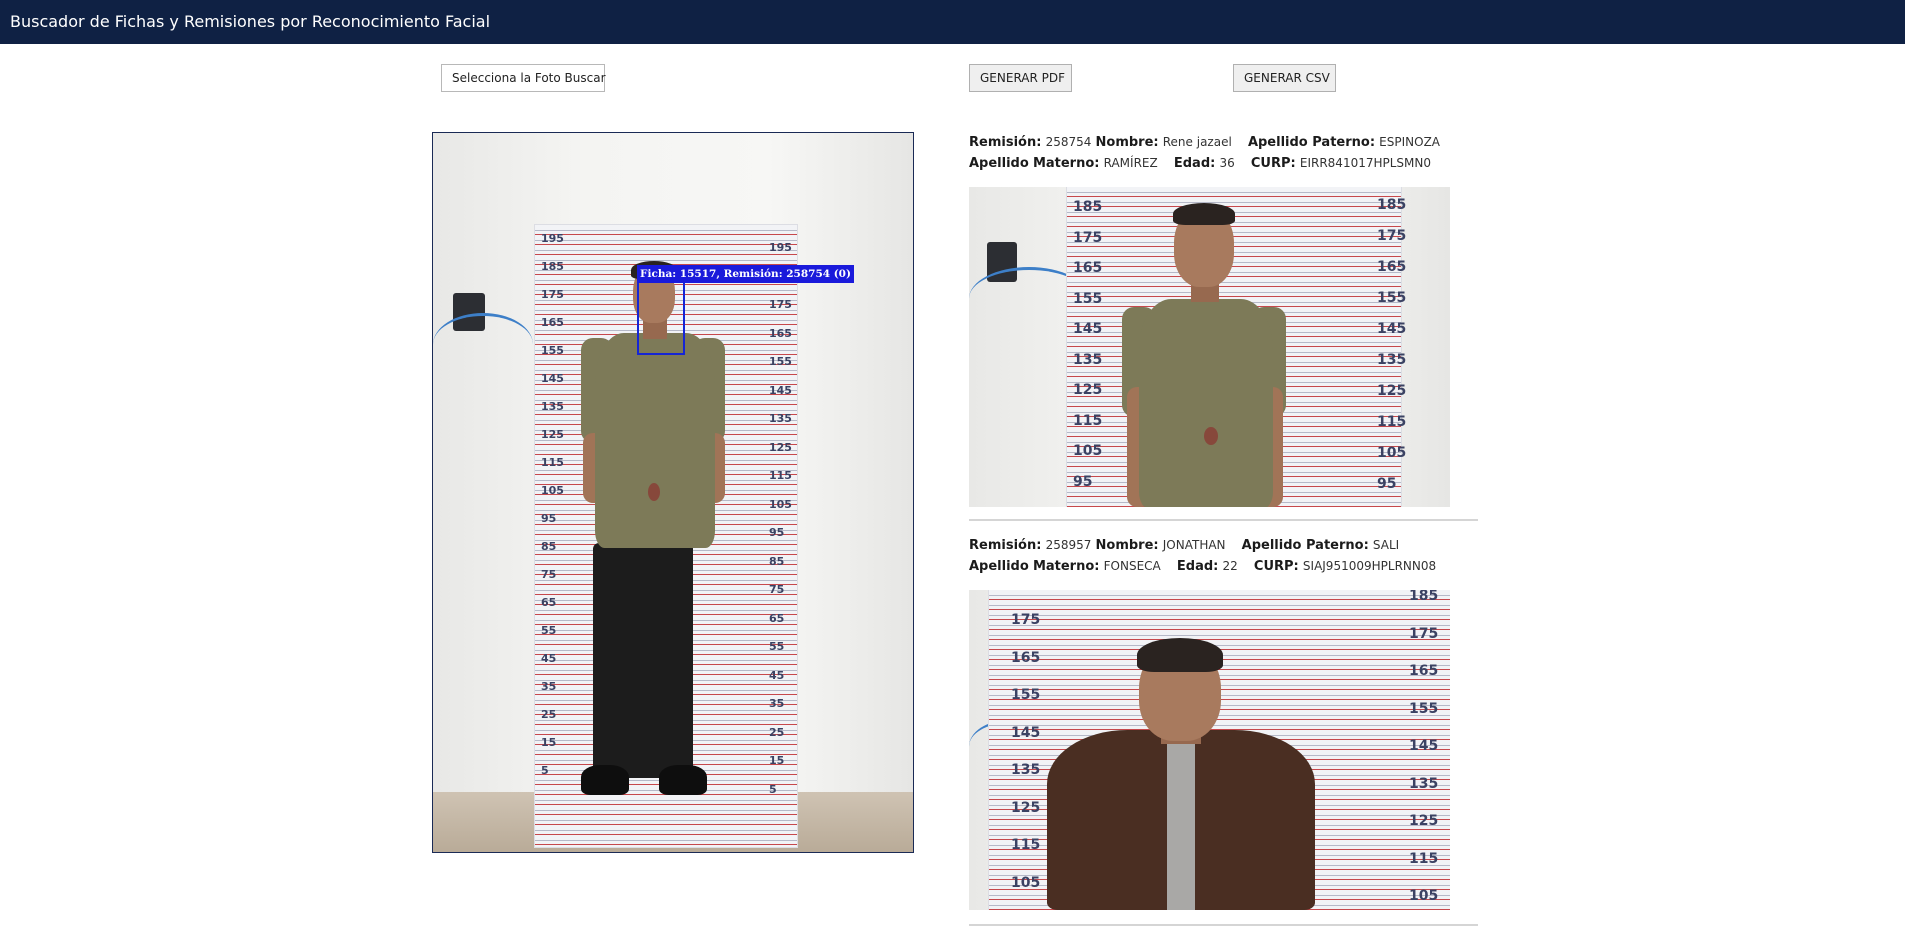 This screenshot has width=1905, height=930. I want to click on curp-value: SIAJ951009HPLRNN08, so click(1369, 566).